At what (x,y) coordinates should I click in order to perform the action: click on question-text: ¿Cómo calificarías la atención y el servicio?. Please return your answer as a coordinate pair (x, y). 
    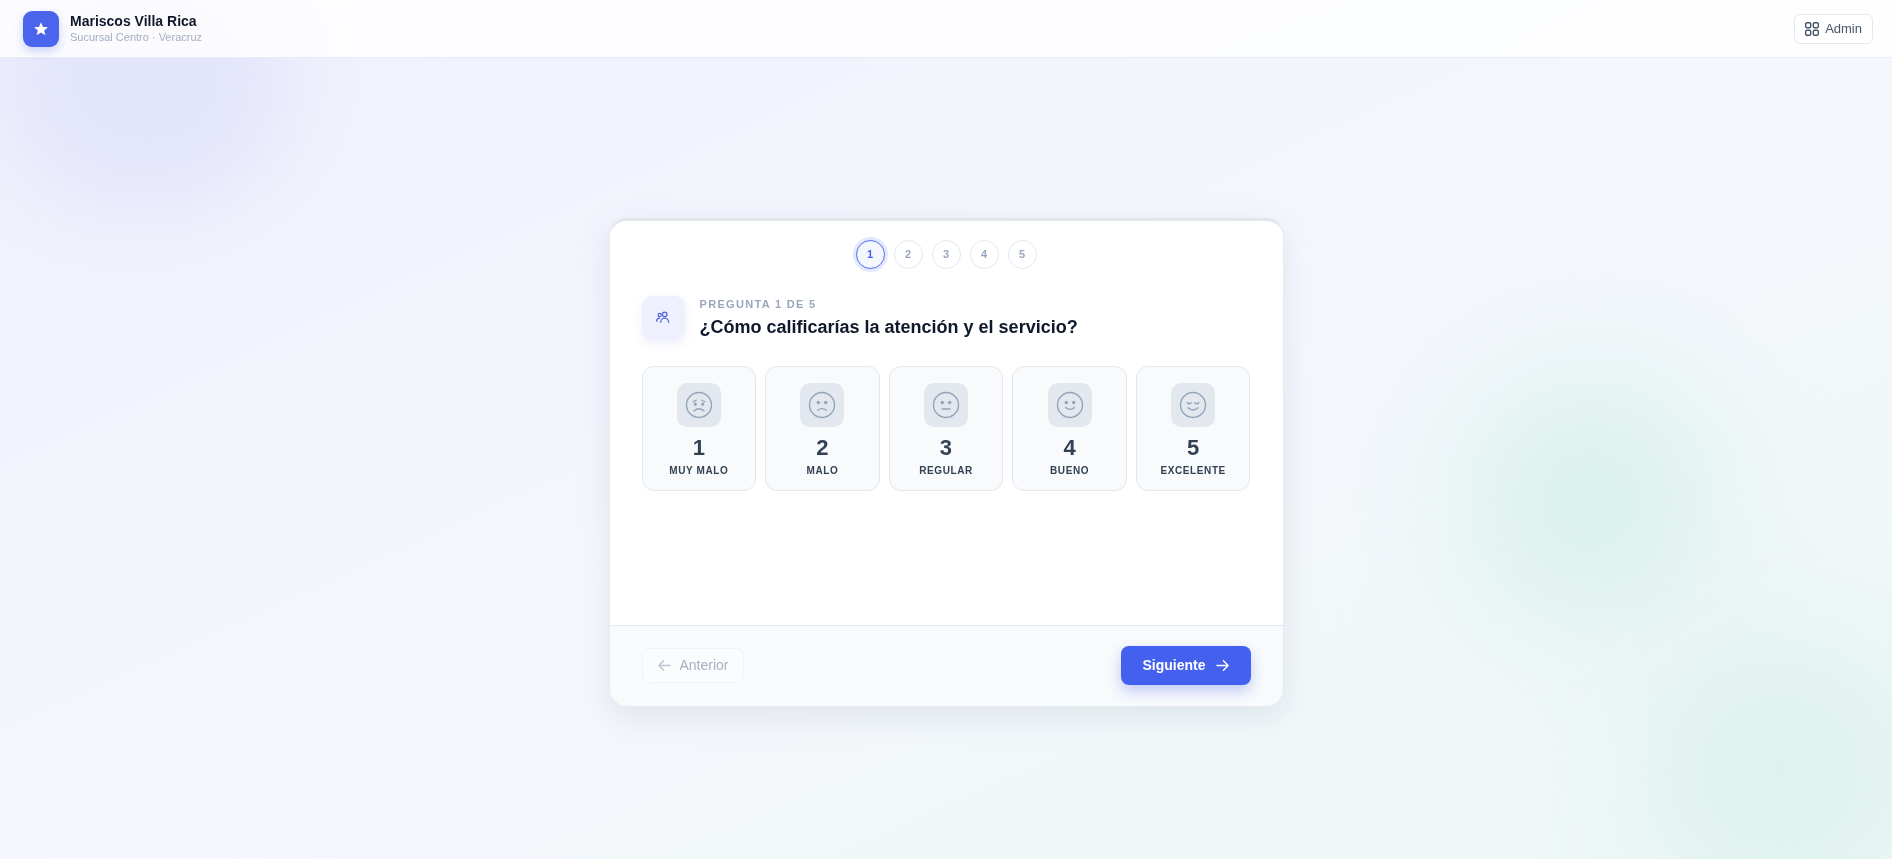
    Looking at the image, I should click on (888, 326).